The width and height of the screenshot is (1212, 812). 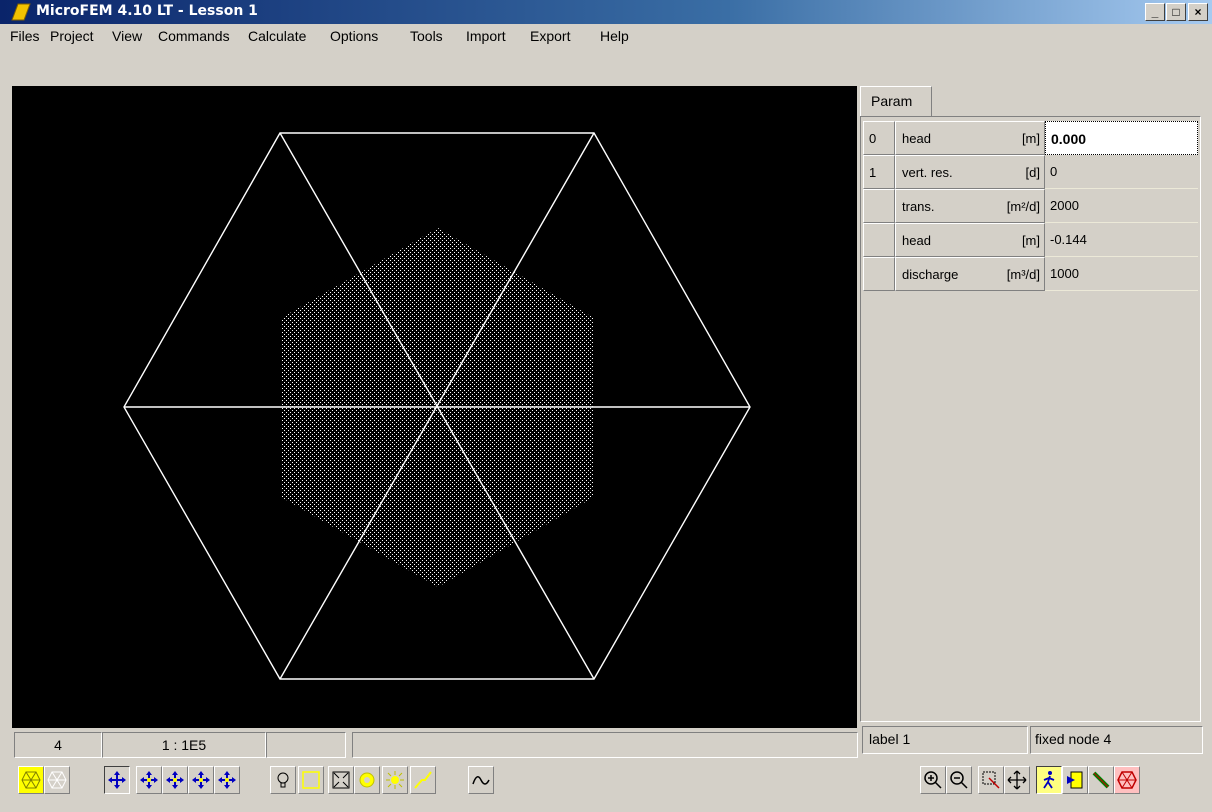 I want to click on zoom-out-icon, so click(x=959, y=780).